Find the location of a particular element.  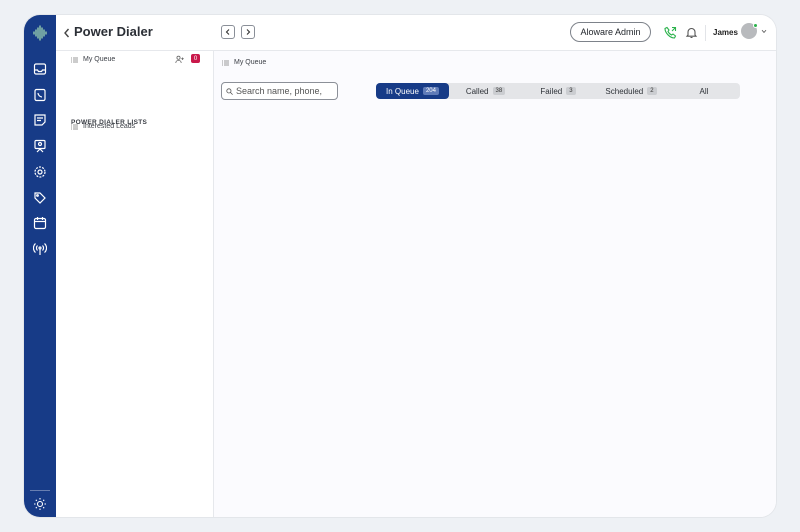

online-status-dot is located at coordinates (755, 25).